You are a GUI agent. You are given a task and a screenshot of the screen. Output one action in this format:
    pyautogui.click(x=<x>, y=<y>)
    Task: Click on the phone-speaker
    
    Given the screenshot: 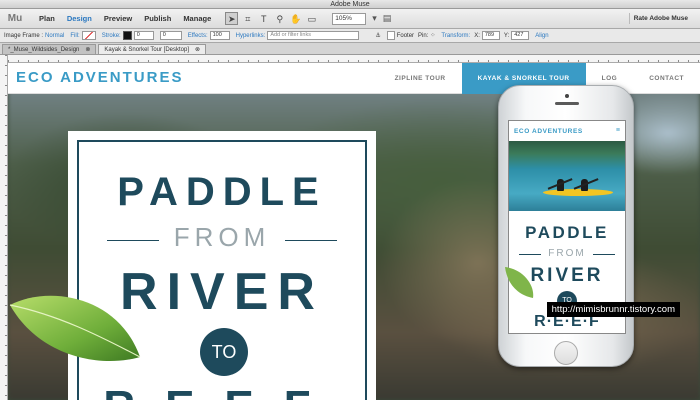 What is the action you would take?
    pyautogui.click(x=567, y=103)
    